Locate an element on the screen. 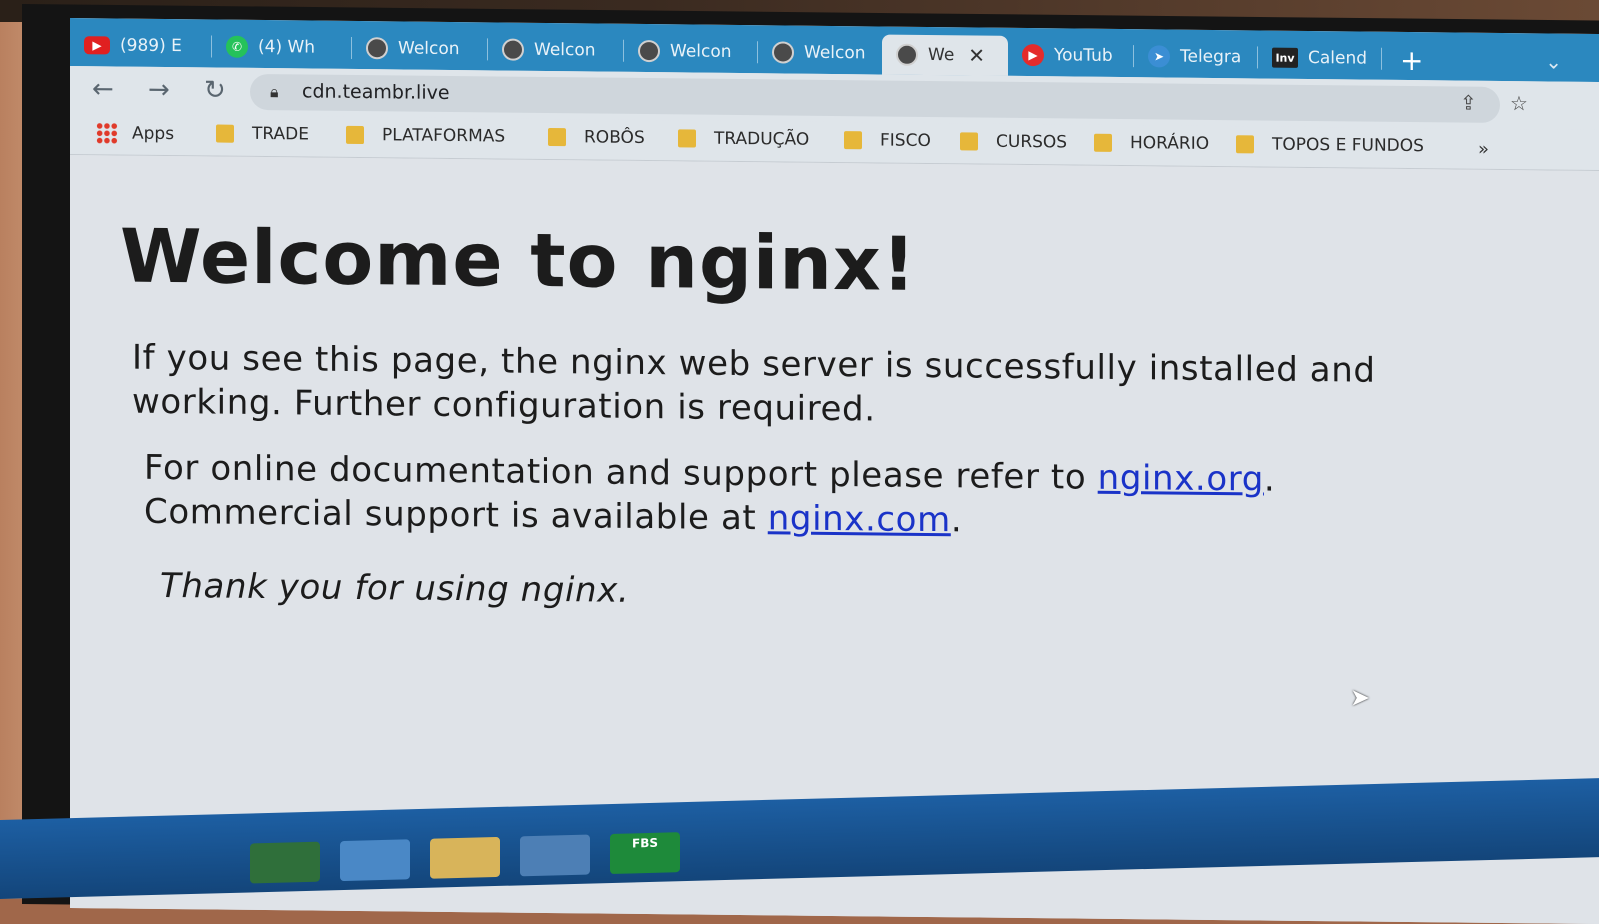 The image size is (1599, 924). tab-active-welcome: We ✕ is located at coordinates (945, 55).